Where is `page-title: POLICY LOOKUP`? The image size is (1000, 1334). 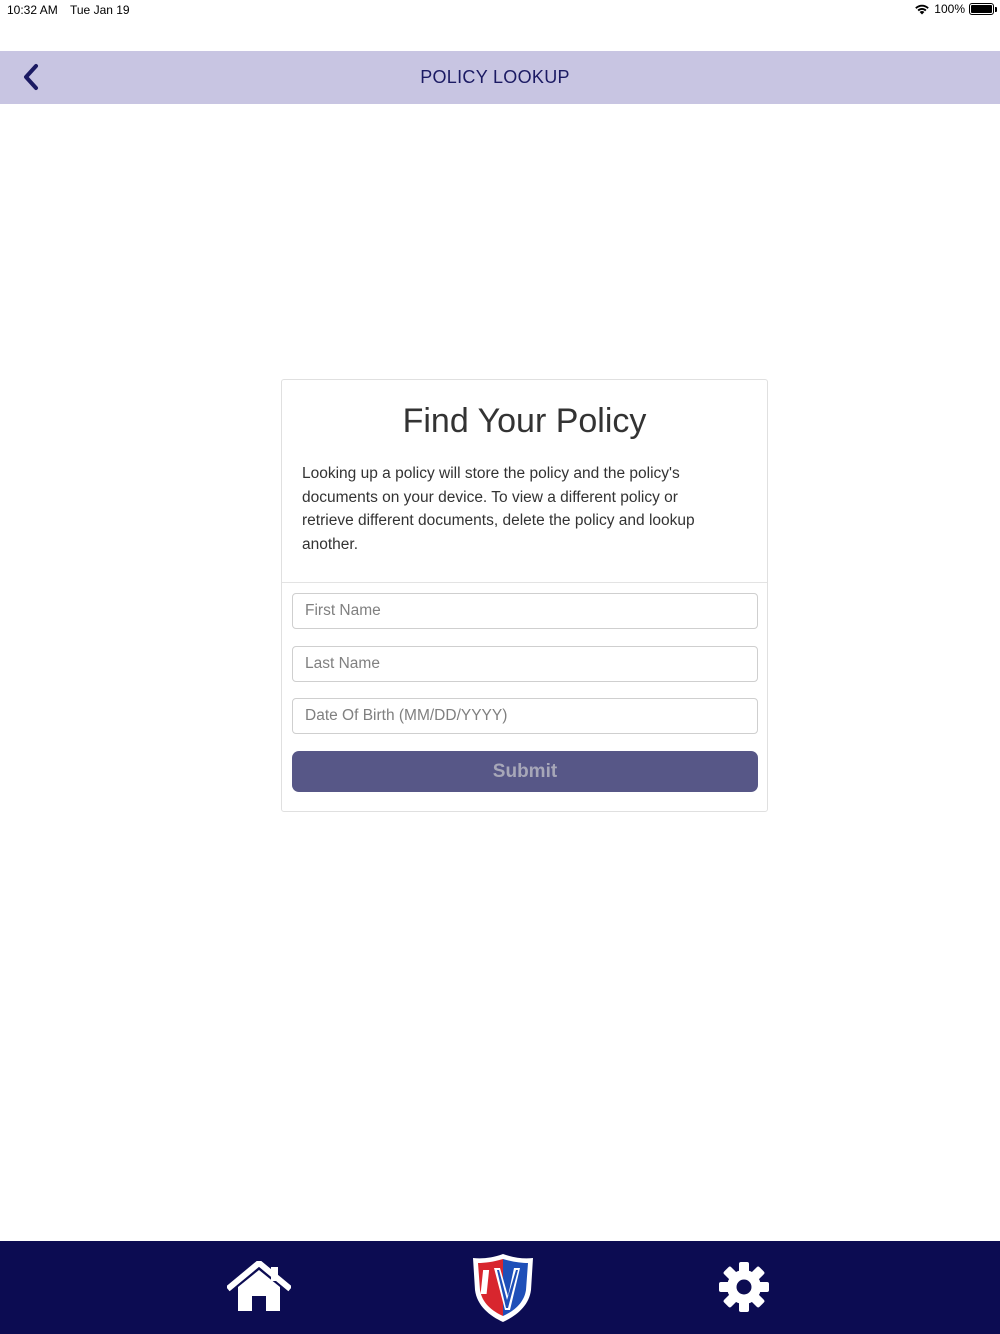
page-title: POLICY LOOKUP is located at coordinates (500, 77).